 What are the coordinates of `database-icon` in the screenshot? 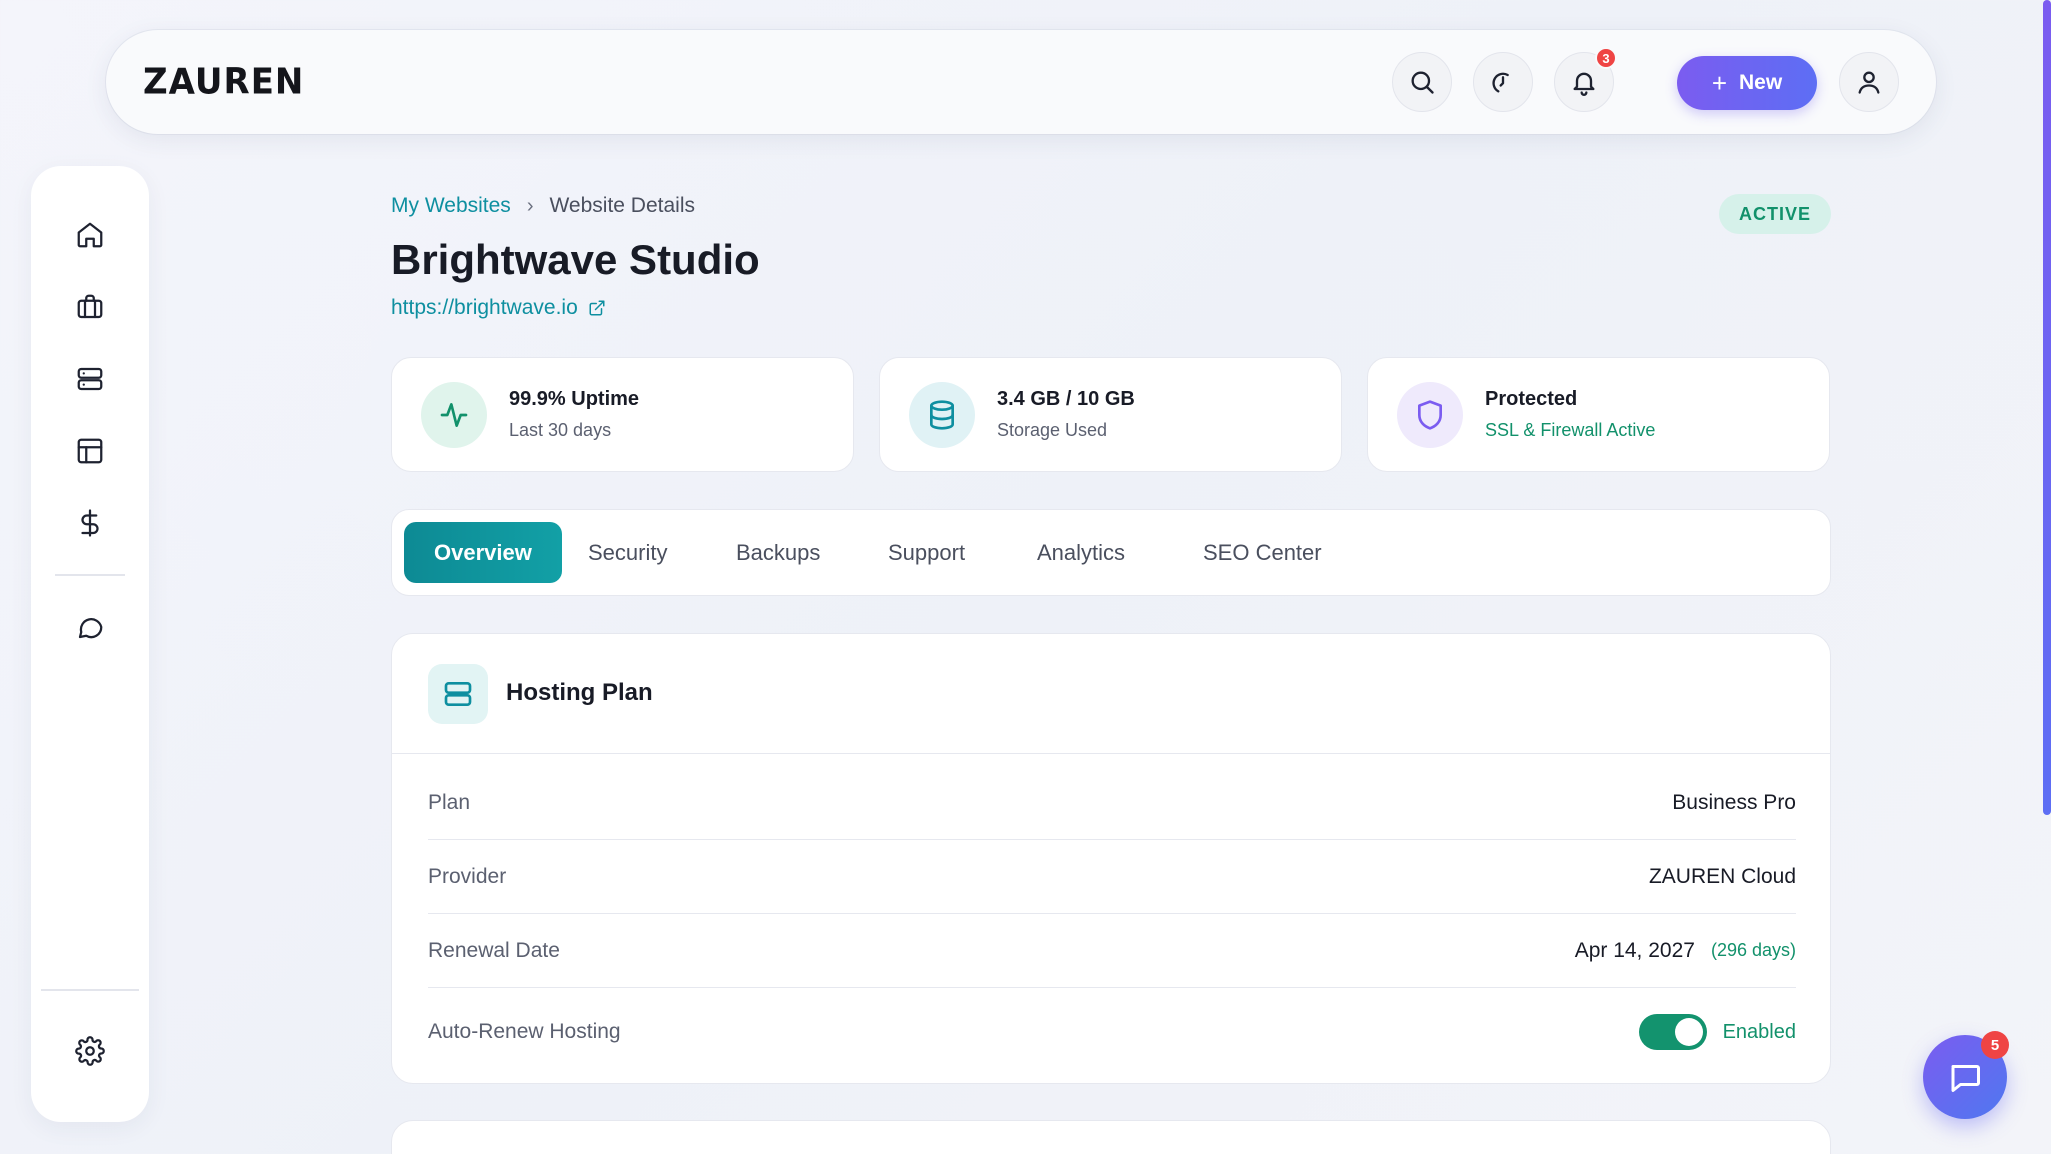 It's located at (942, 415).